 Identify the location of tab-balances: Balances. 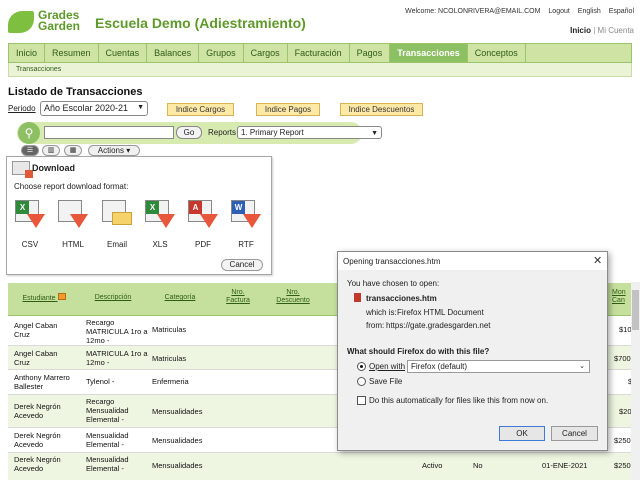
(173, 53).